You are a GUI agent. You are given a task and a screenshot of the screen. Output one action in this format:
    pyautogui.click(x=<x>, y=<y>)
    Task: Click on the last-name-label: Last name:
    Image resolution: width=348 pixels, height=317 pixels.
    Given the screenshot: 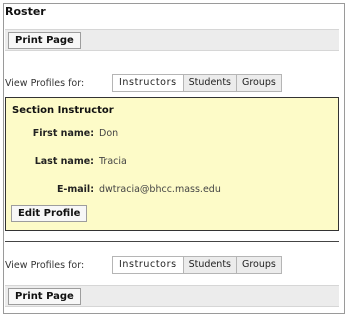 What is the action you would take?
    pyautogui.click(x=64, y=161)
    